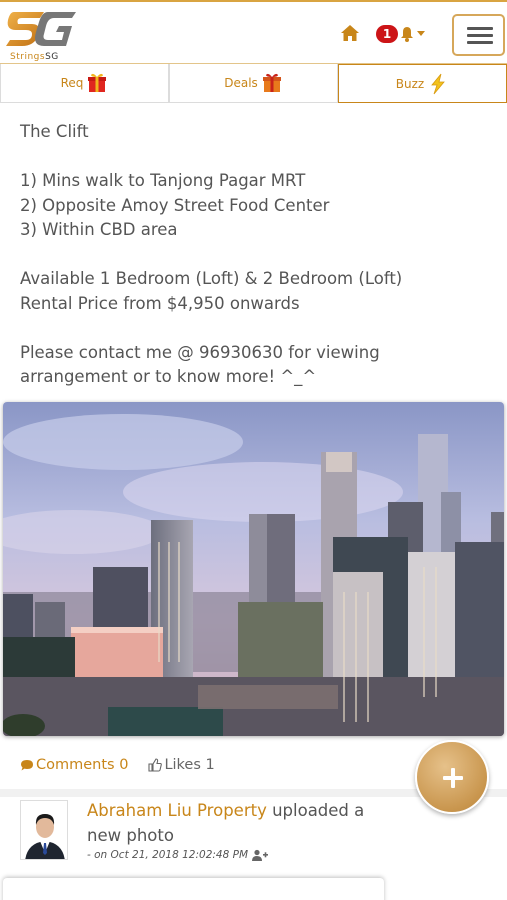 Image resolution: width=507 pixels, height=900 pixels. I want to click on tab-req: Req, so click(84, 83).